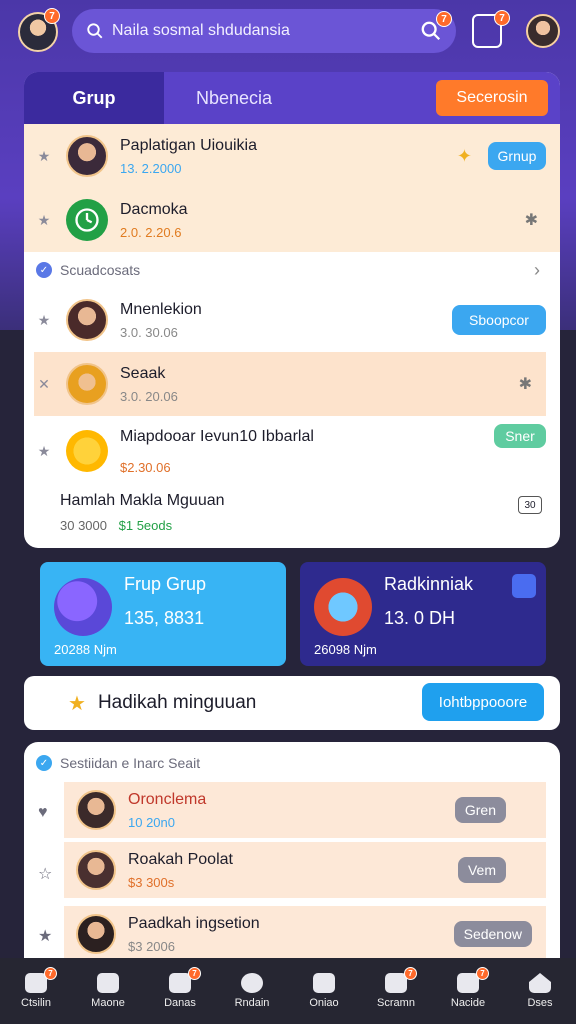 The height and width of the screenshot is (1024, 576). I want to click on sedenow-button: Sedenow, so click(492, 934).